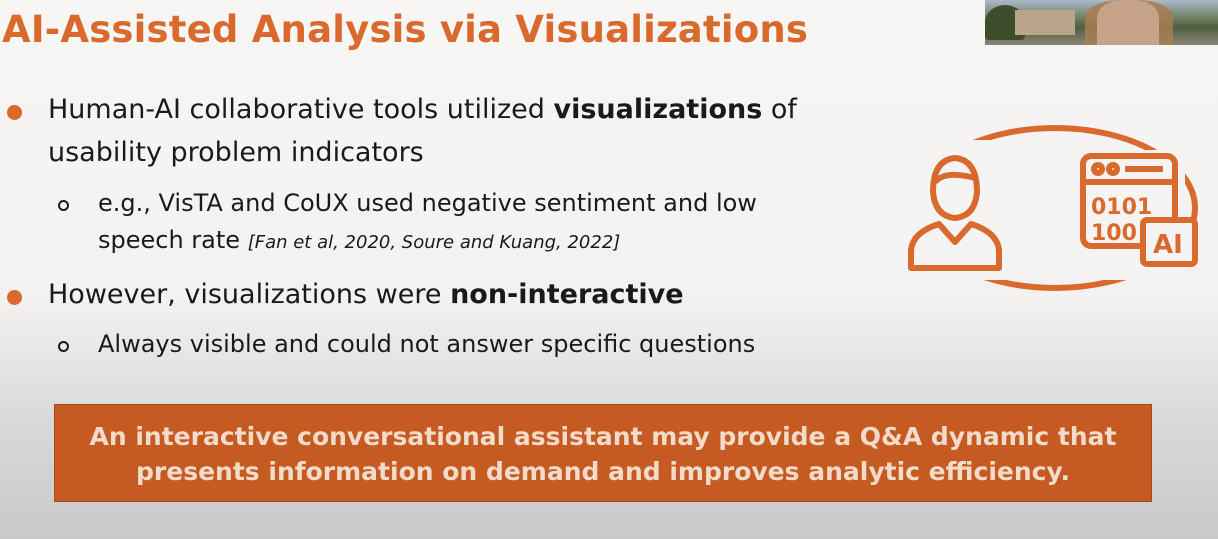 The height and width of the screenshot is (539, 1218). Describe the element at coordinates (249, 294) in the screenshot. I see `bullet-2-text: However, visualizations were` at that location.